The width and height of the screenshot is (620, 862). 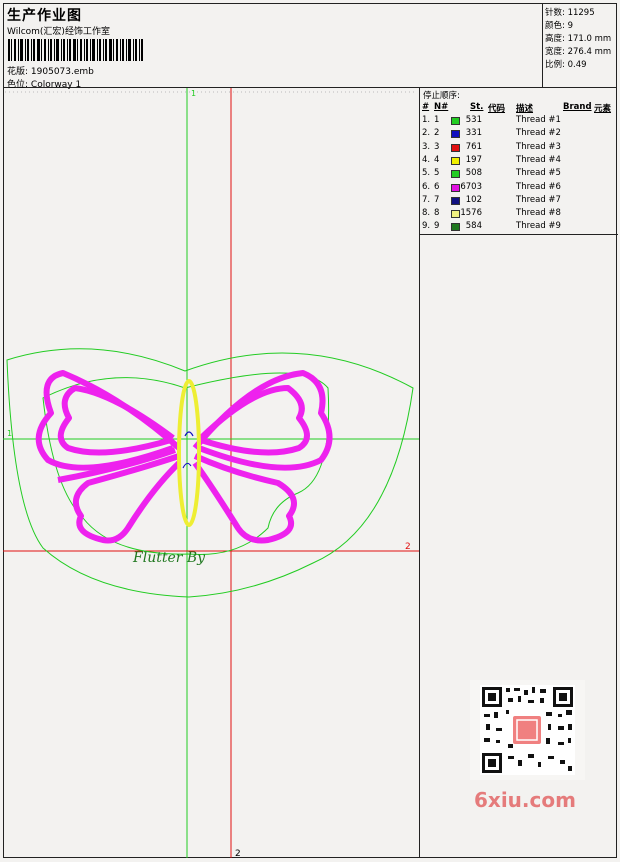 I want to click on stop-sequence-title: 停止顺序:, so click(x=441, y=96).